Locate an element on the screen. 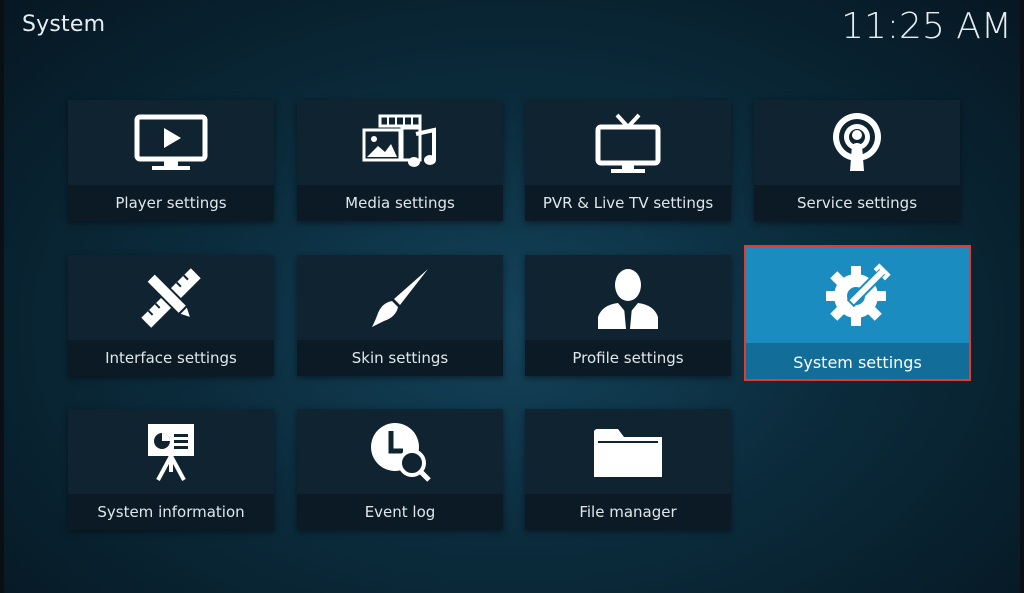 Image resolution: width=1024 pixels, height=593 pixels. pencil-ruler-icon is located at coordinates (171, 298).